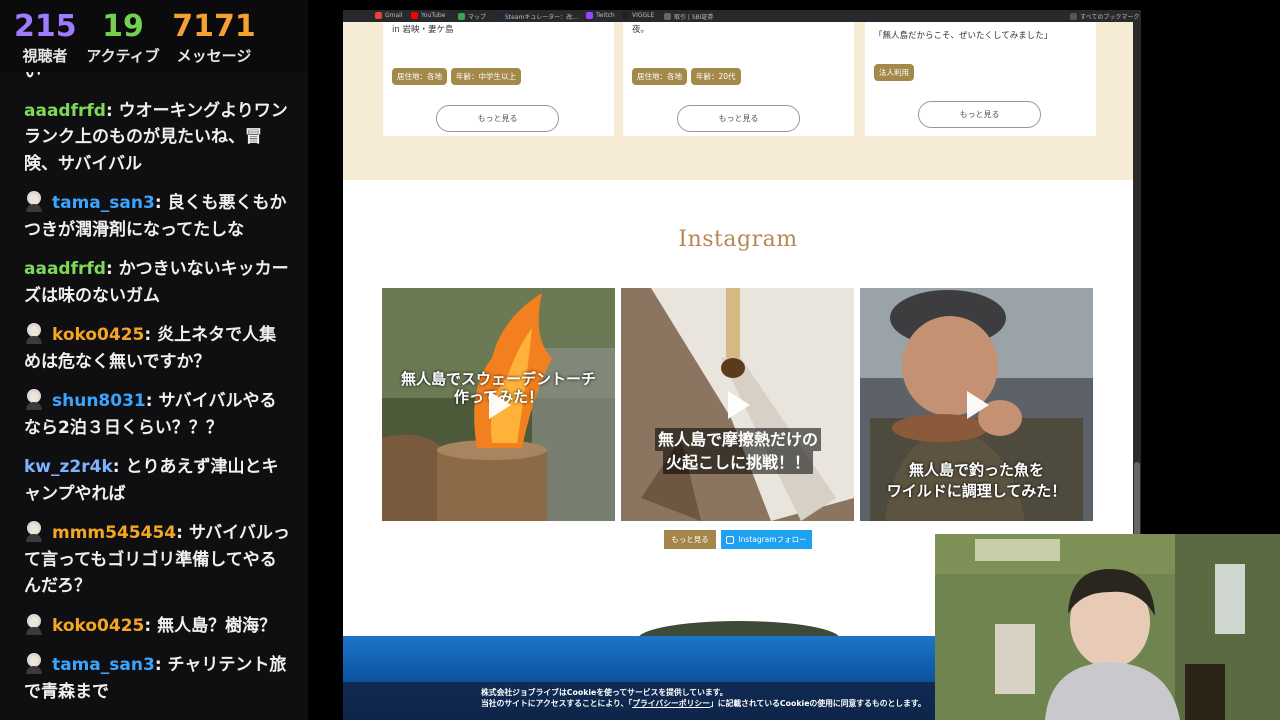  Describe the element at coordinates (976, 480) in the screenshot. I see `post-caption: 無人島で釣った魚を ワイルドに調理してみた！` at that location.